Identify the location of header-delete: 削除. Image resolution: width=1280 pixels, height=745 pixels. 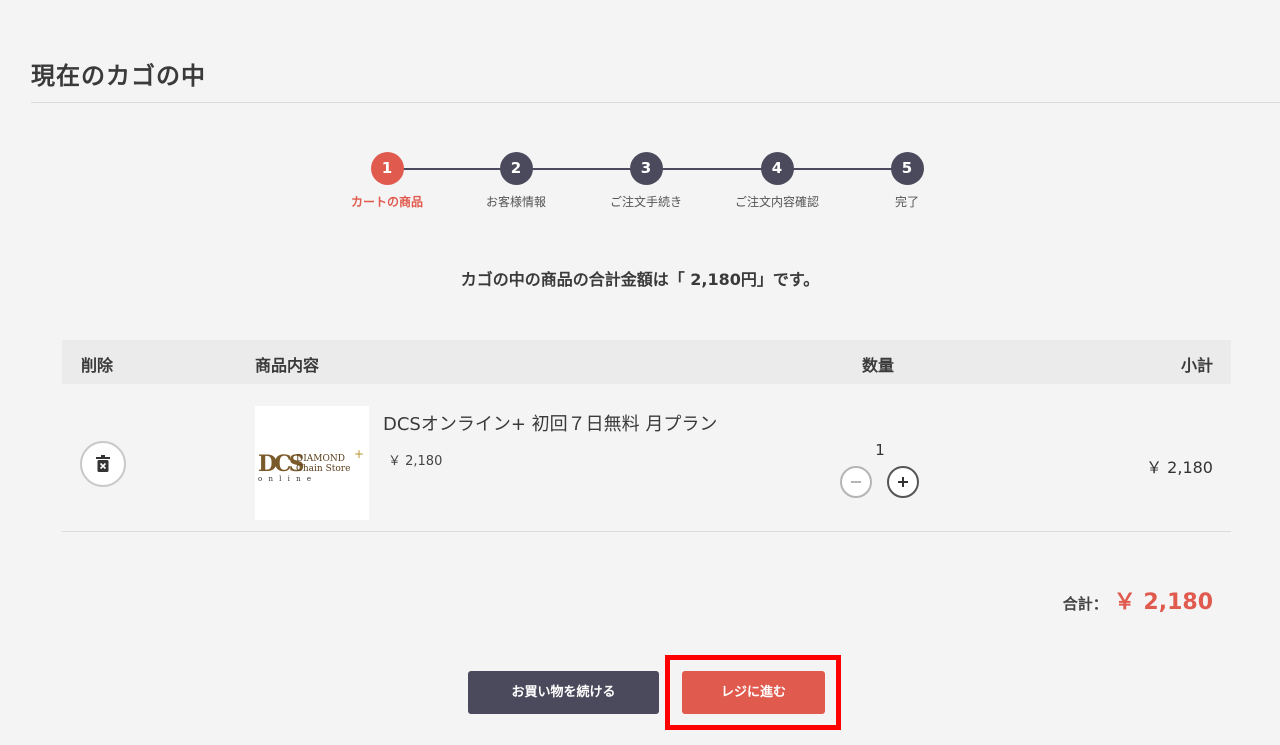
(97, 365).